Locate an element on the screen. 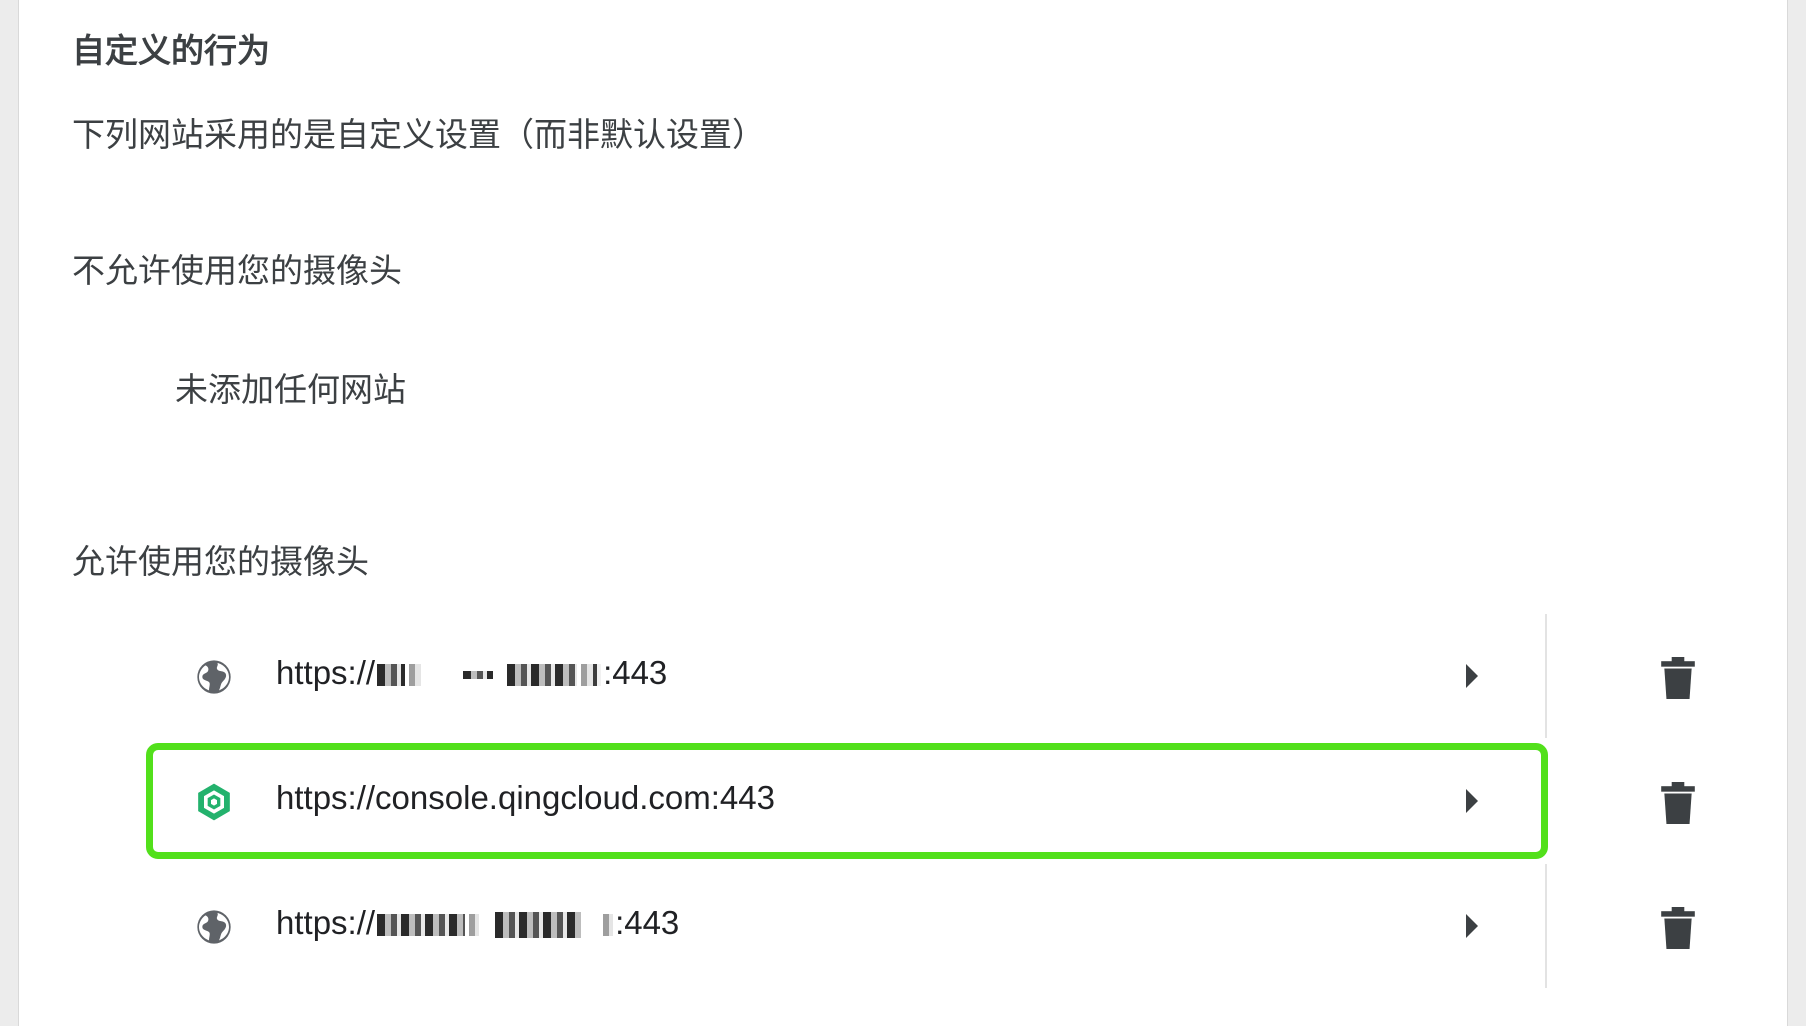  blocked-heading: 不允许使用您的摄像头 is located at coordinates (237, 270).